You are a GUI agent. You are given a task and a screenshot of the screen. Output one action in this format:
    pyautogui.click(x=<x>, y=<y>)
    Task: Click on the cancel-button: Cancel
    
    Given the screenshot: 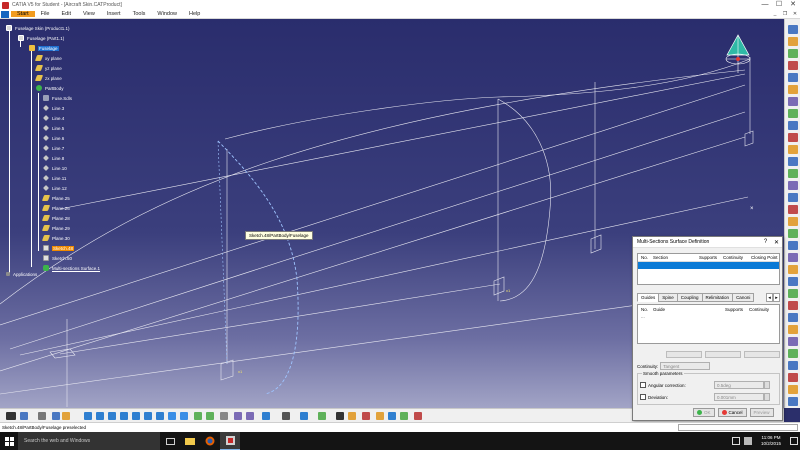 What is the action you would take?
    pyautogui.click(x=732, y=412)
    